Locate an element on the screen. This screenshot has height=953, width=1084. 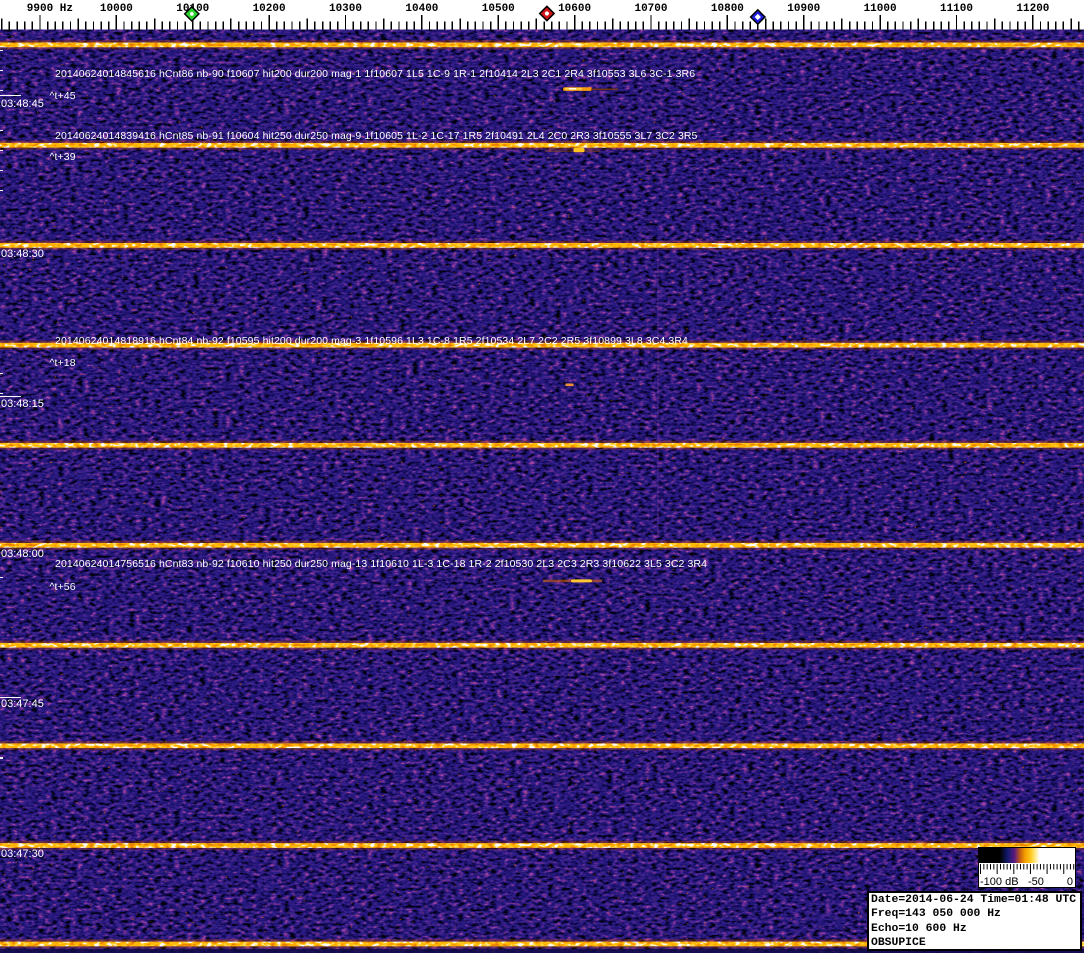
svg-text: 10400 is located at coordinates (421, 9).